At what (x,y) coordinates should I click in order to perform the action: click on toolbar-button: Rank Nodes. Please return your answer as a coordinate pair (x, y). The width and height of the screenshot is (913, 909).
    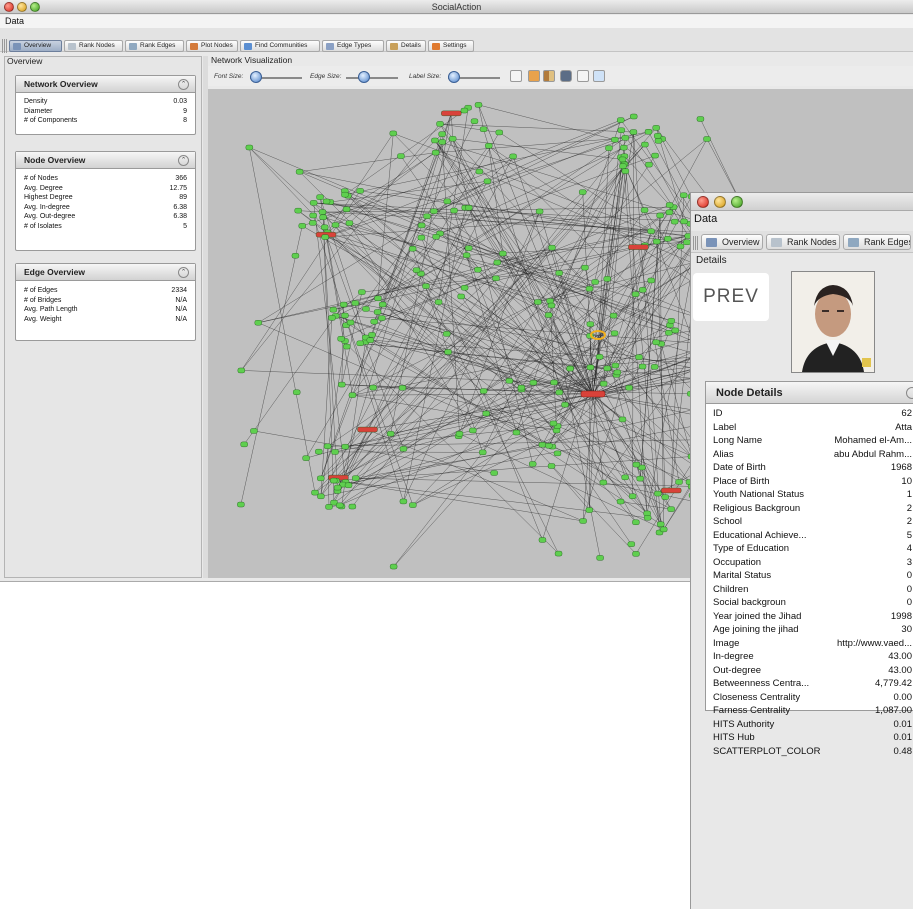
    Looking at the image, I should click on (93, 46).